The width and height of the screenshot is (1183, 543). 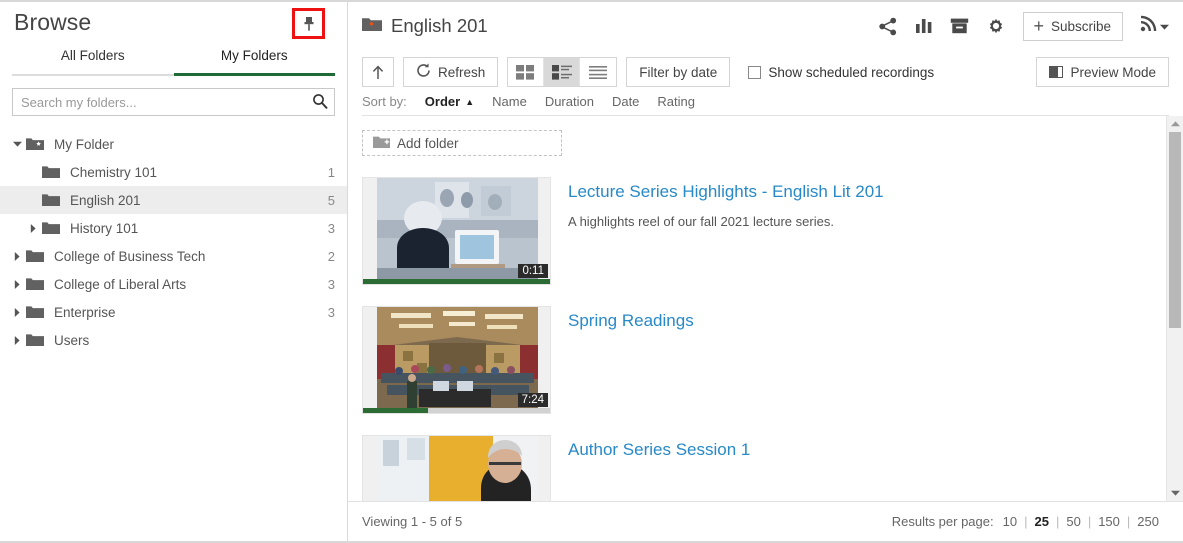 I want to click on list-view-icon, so click(x=598, y=72).